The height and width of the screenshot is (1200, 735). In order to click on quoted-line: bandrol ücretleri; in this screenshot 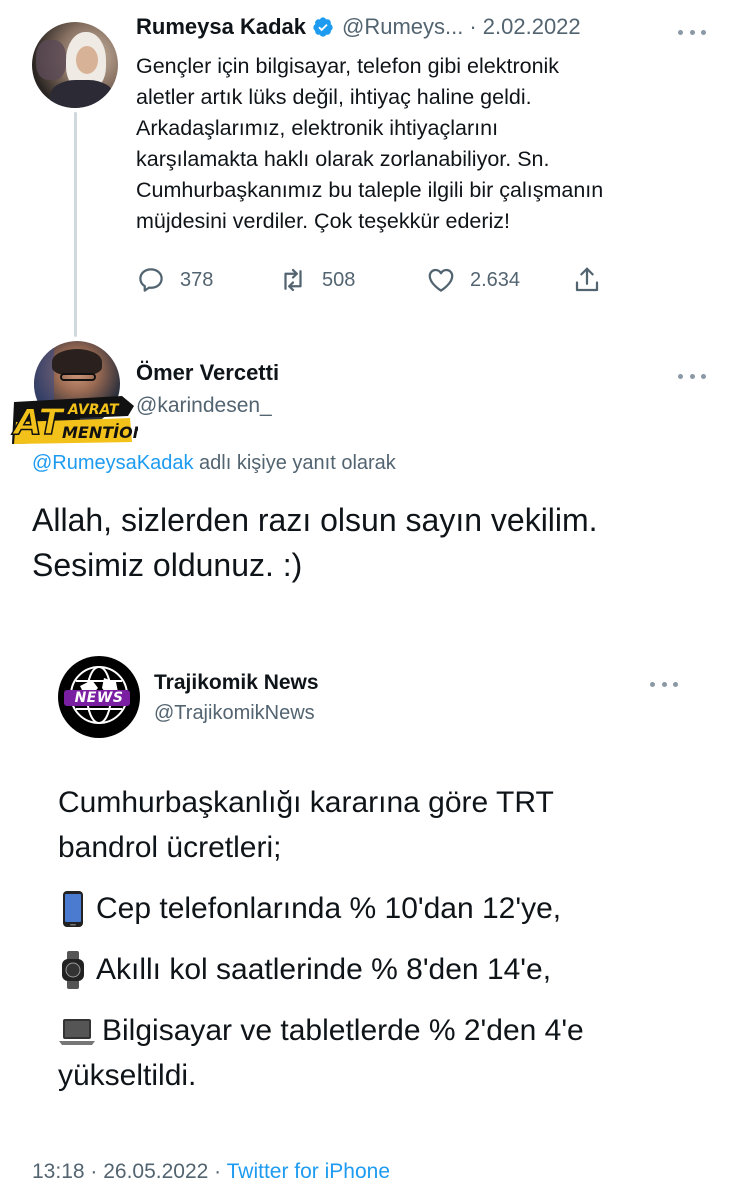, I will do `click(170, 847)`.